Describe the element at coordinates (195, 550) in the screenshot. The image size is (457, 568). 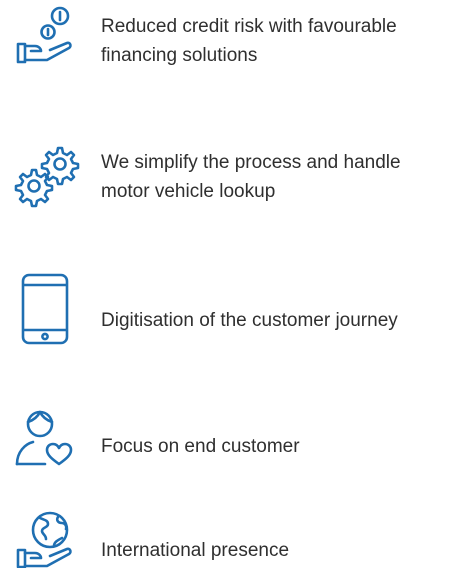
I see `feature-label: International presence` at that location.